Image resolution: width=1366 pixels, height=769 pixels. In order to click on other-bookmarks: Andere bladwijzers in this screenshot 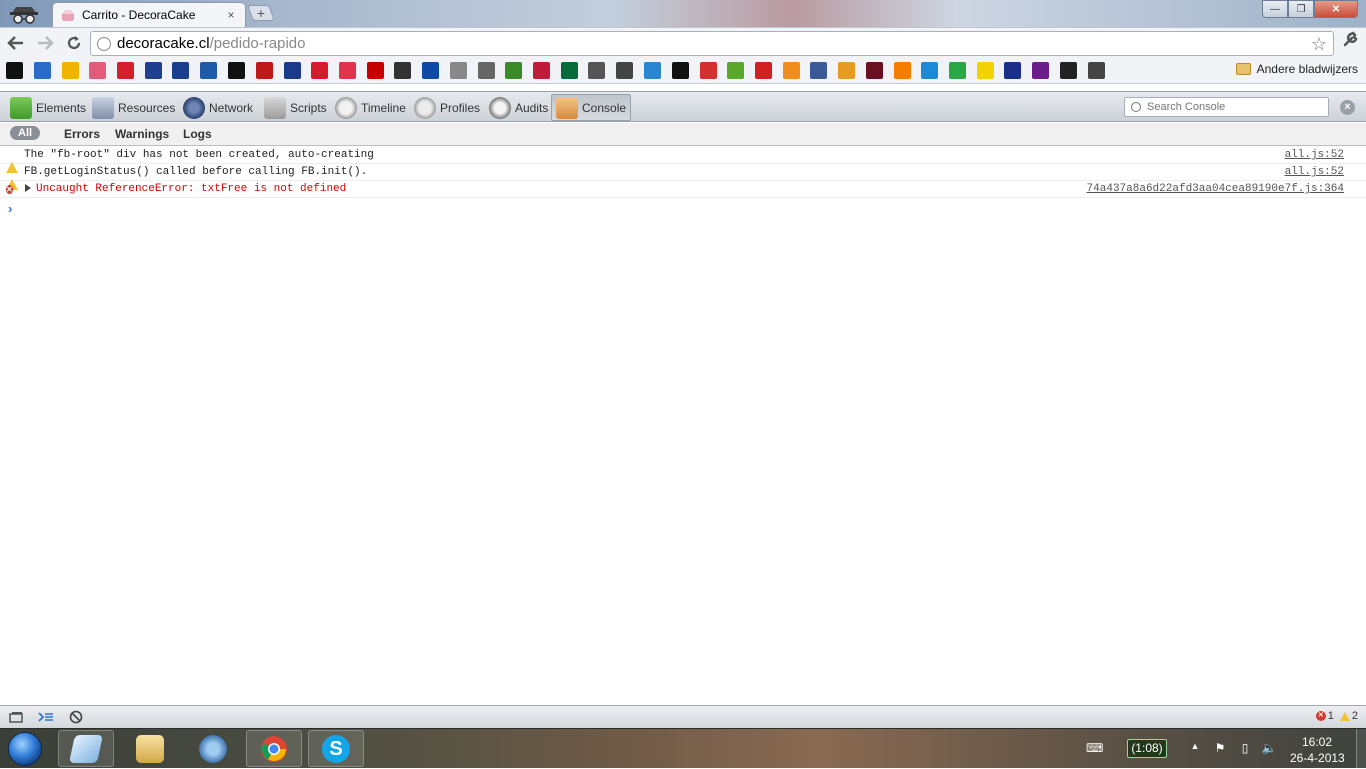, I will do `click(1296, 69)`.